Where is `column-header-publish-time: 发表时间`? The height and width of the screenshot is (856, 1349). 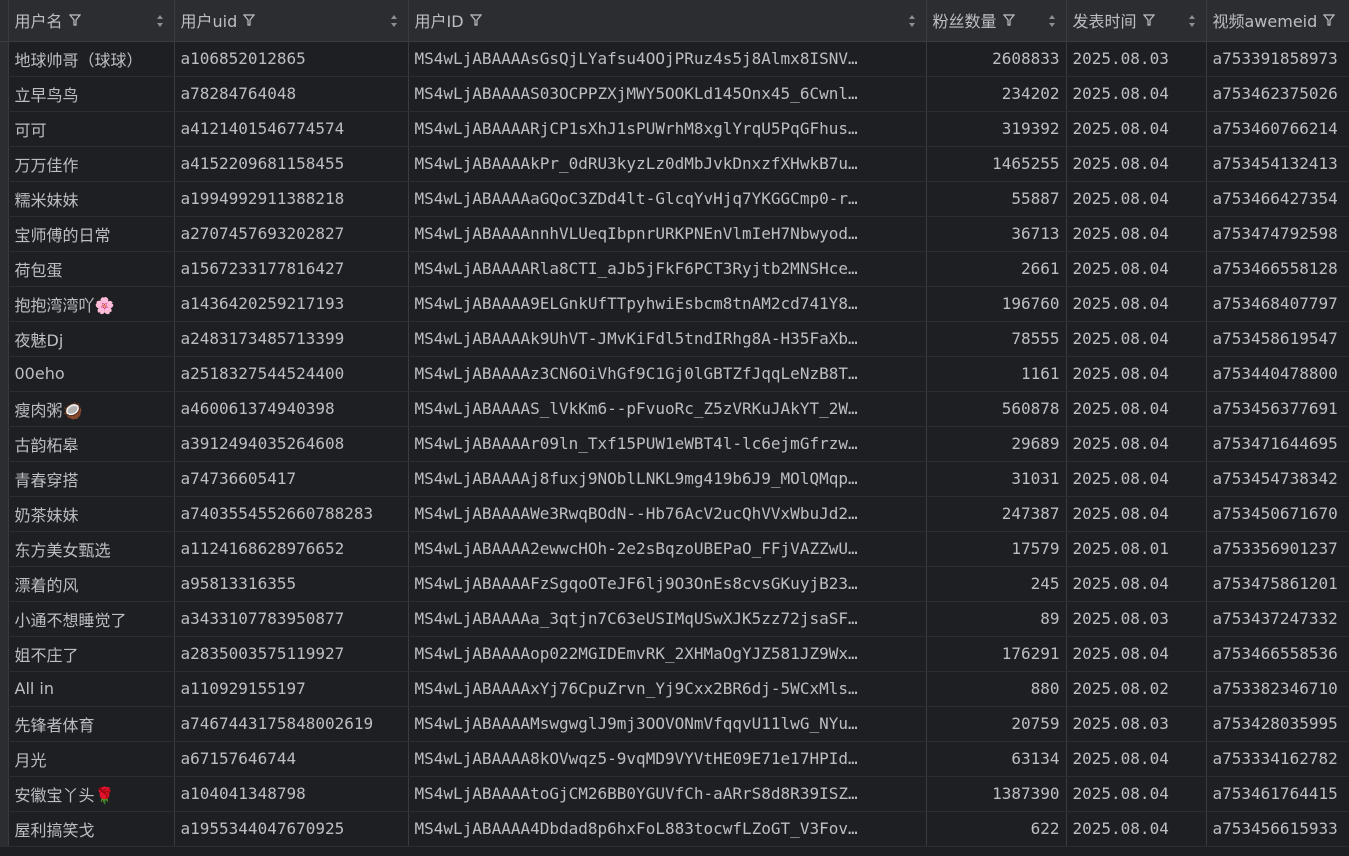 column-header-publish-time: 发表时间 is located at coordinates (1136, 21).